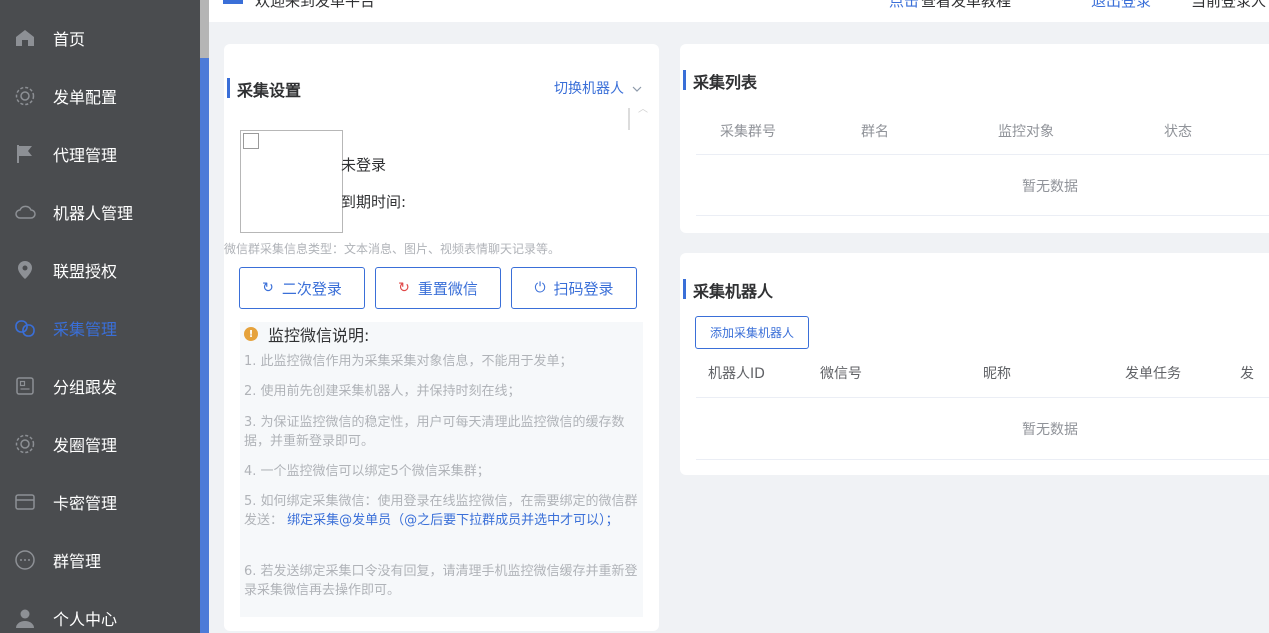 Image resolution: width=1269 pixels, height=633 pixels. I want to click on logout-link: 退出登录, so click(1121, 5).